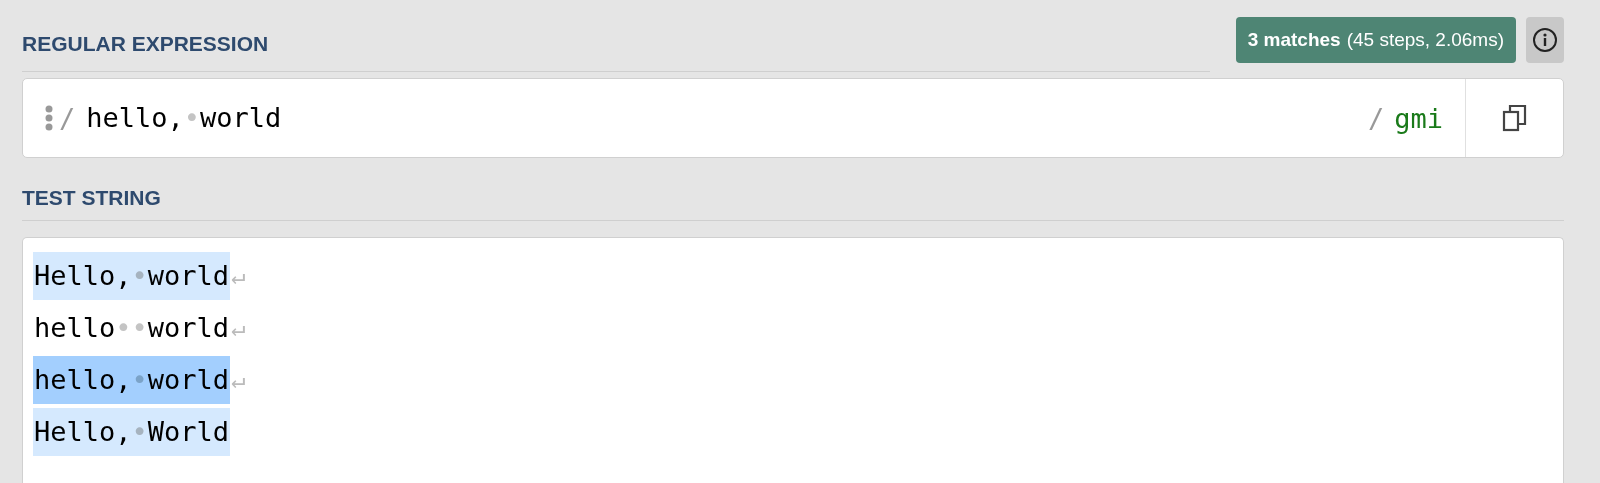  I want to click on test-line: hello••world, so click(132, 328).